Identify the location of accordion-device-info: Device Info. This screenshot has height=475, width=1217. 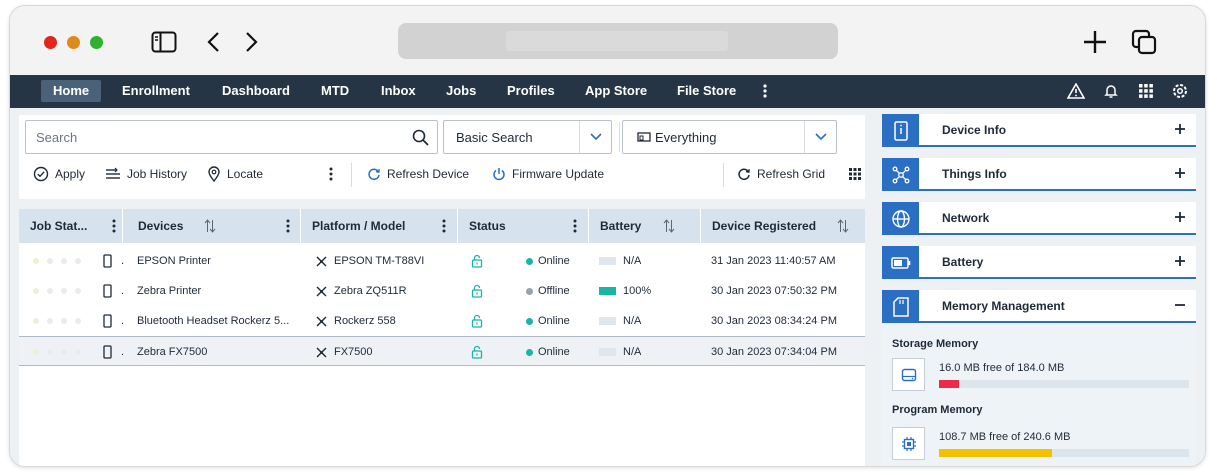
(1039, 130).